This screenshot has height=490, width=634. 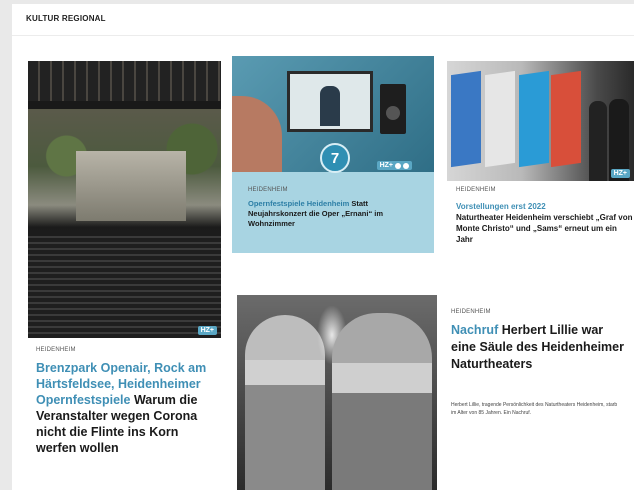 What do you see at coordinates (330, 106) in the screenshot?
I see `singer-graphic` at bounding box center [330, 106].